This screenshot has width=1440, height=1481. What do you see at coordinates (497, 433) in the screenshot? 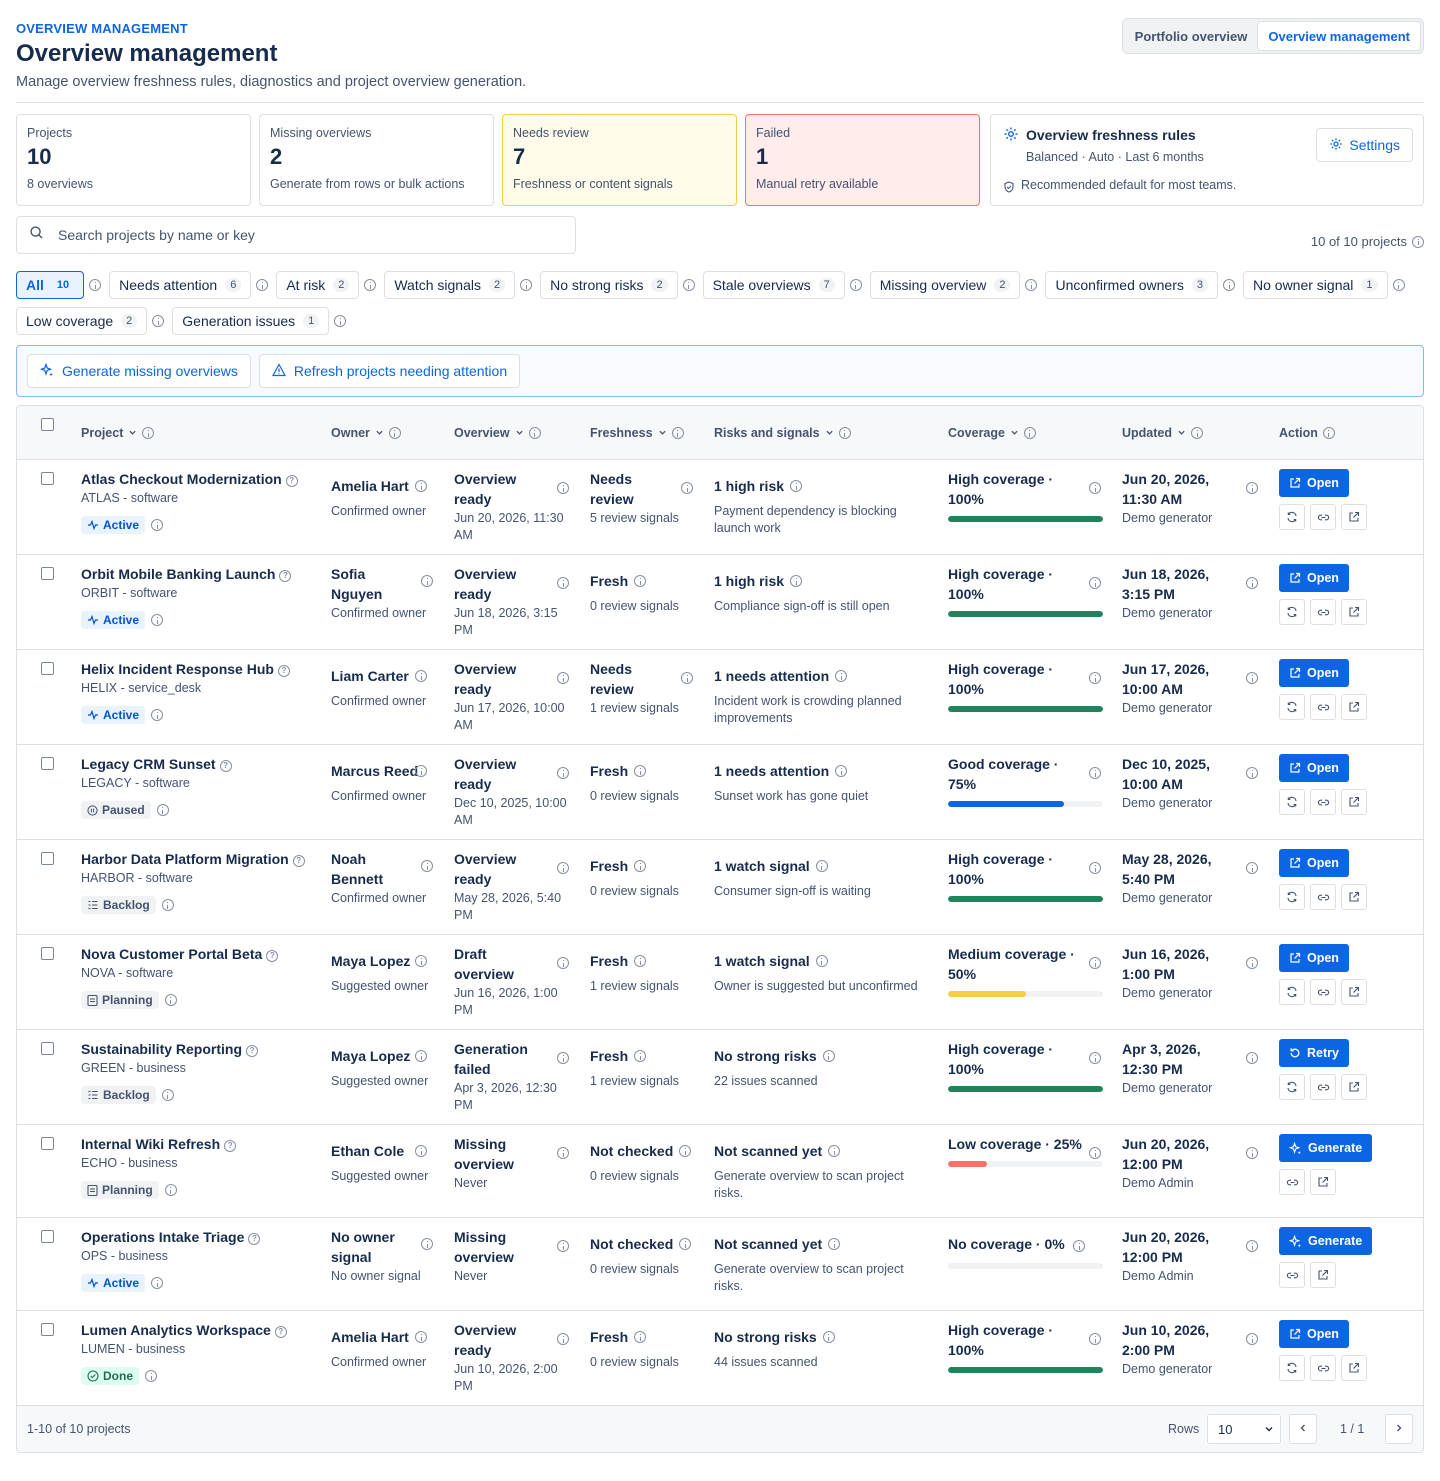
I see `column-header-overview: Overview` at bounding box center [497, 433].